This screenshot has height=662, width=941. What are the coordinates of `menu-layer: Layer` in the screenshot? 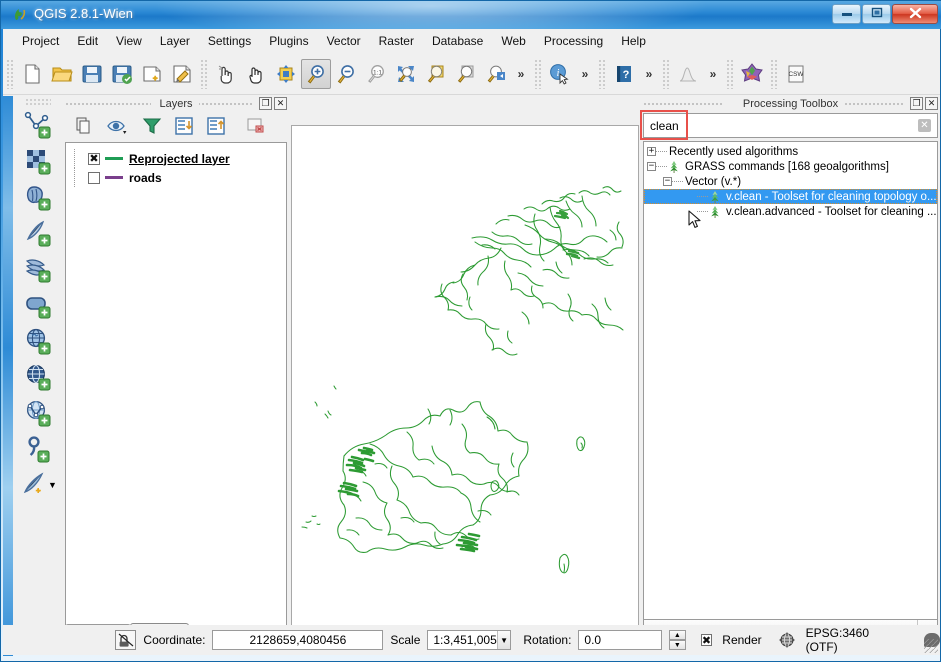 It's located at (175, 41).